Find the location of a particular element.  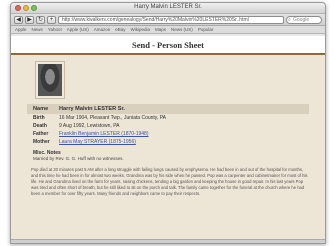

back-button: ◀ is located at coordinates (18, 19).